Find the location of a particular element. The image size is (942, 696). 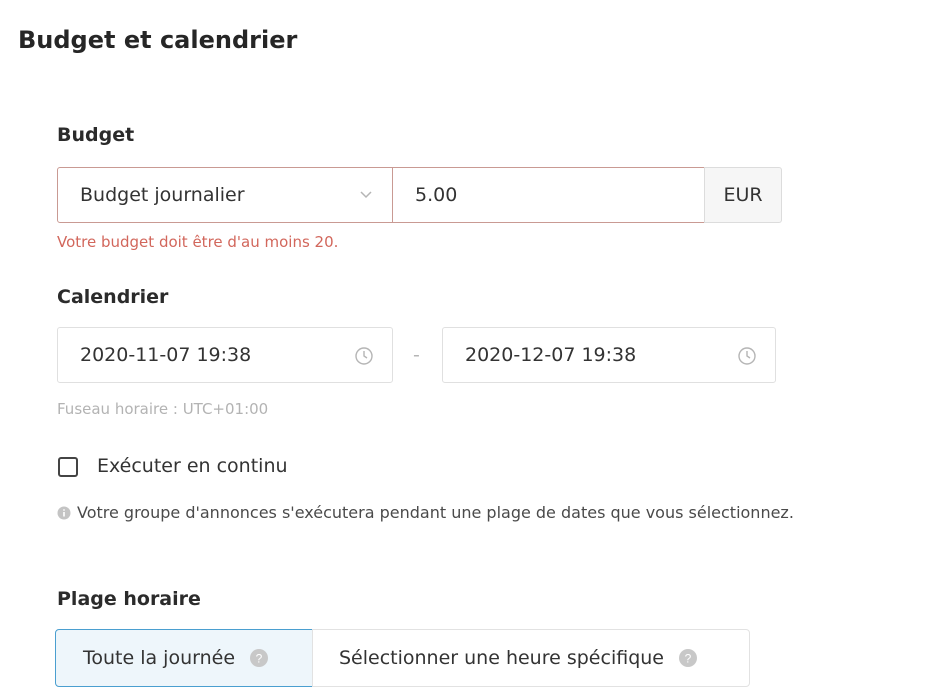

info-icon is located at coordinates (64, 512).